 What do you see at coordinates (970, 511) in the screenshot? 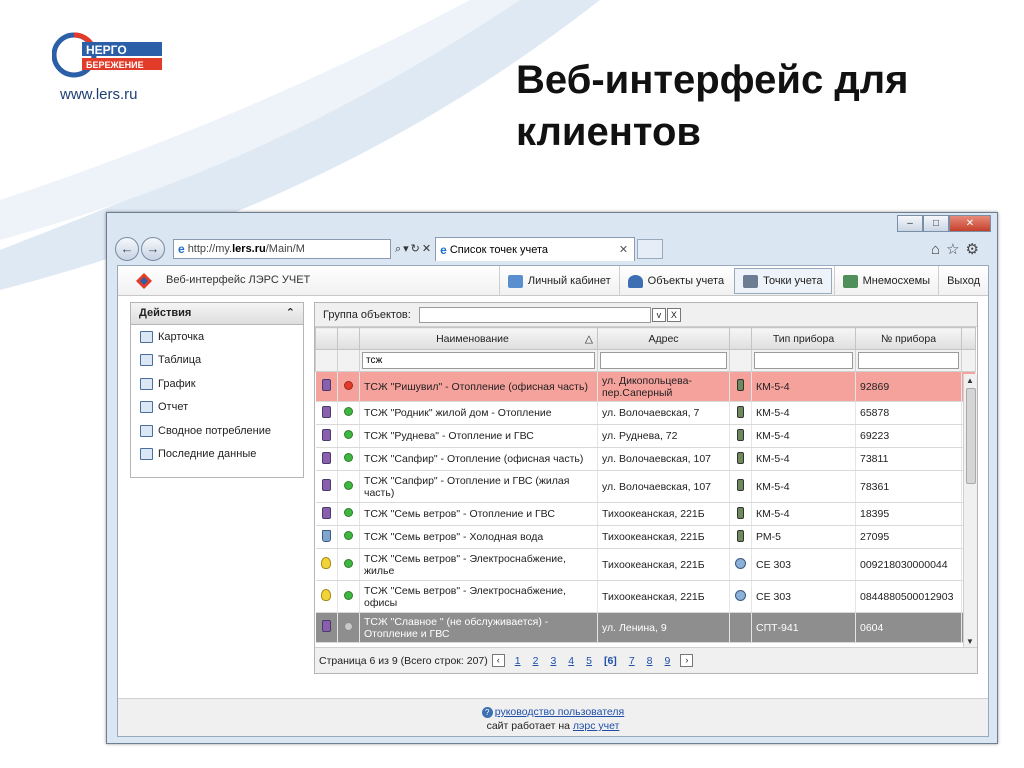
I see `grid-scrollbar: ▲ ▼` at bounding box center [970, 511].